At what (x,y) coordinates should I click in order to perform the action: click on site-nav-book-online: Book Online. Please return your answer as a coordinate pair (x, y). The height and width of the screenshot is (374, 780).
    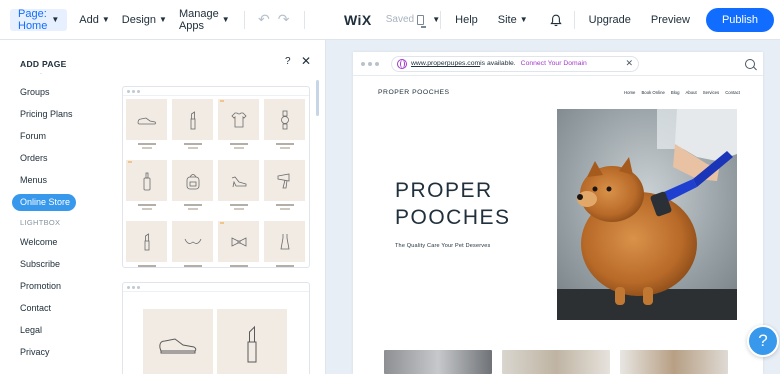
    Looking at the image, I should click on (652, 92).